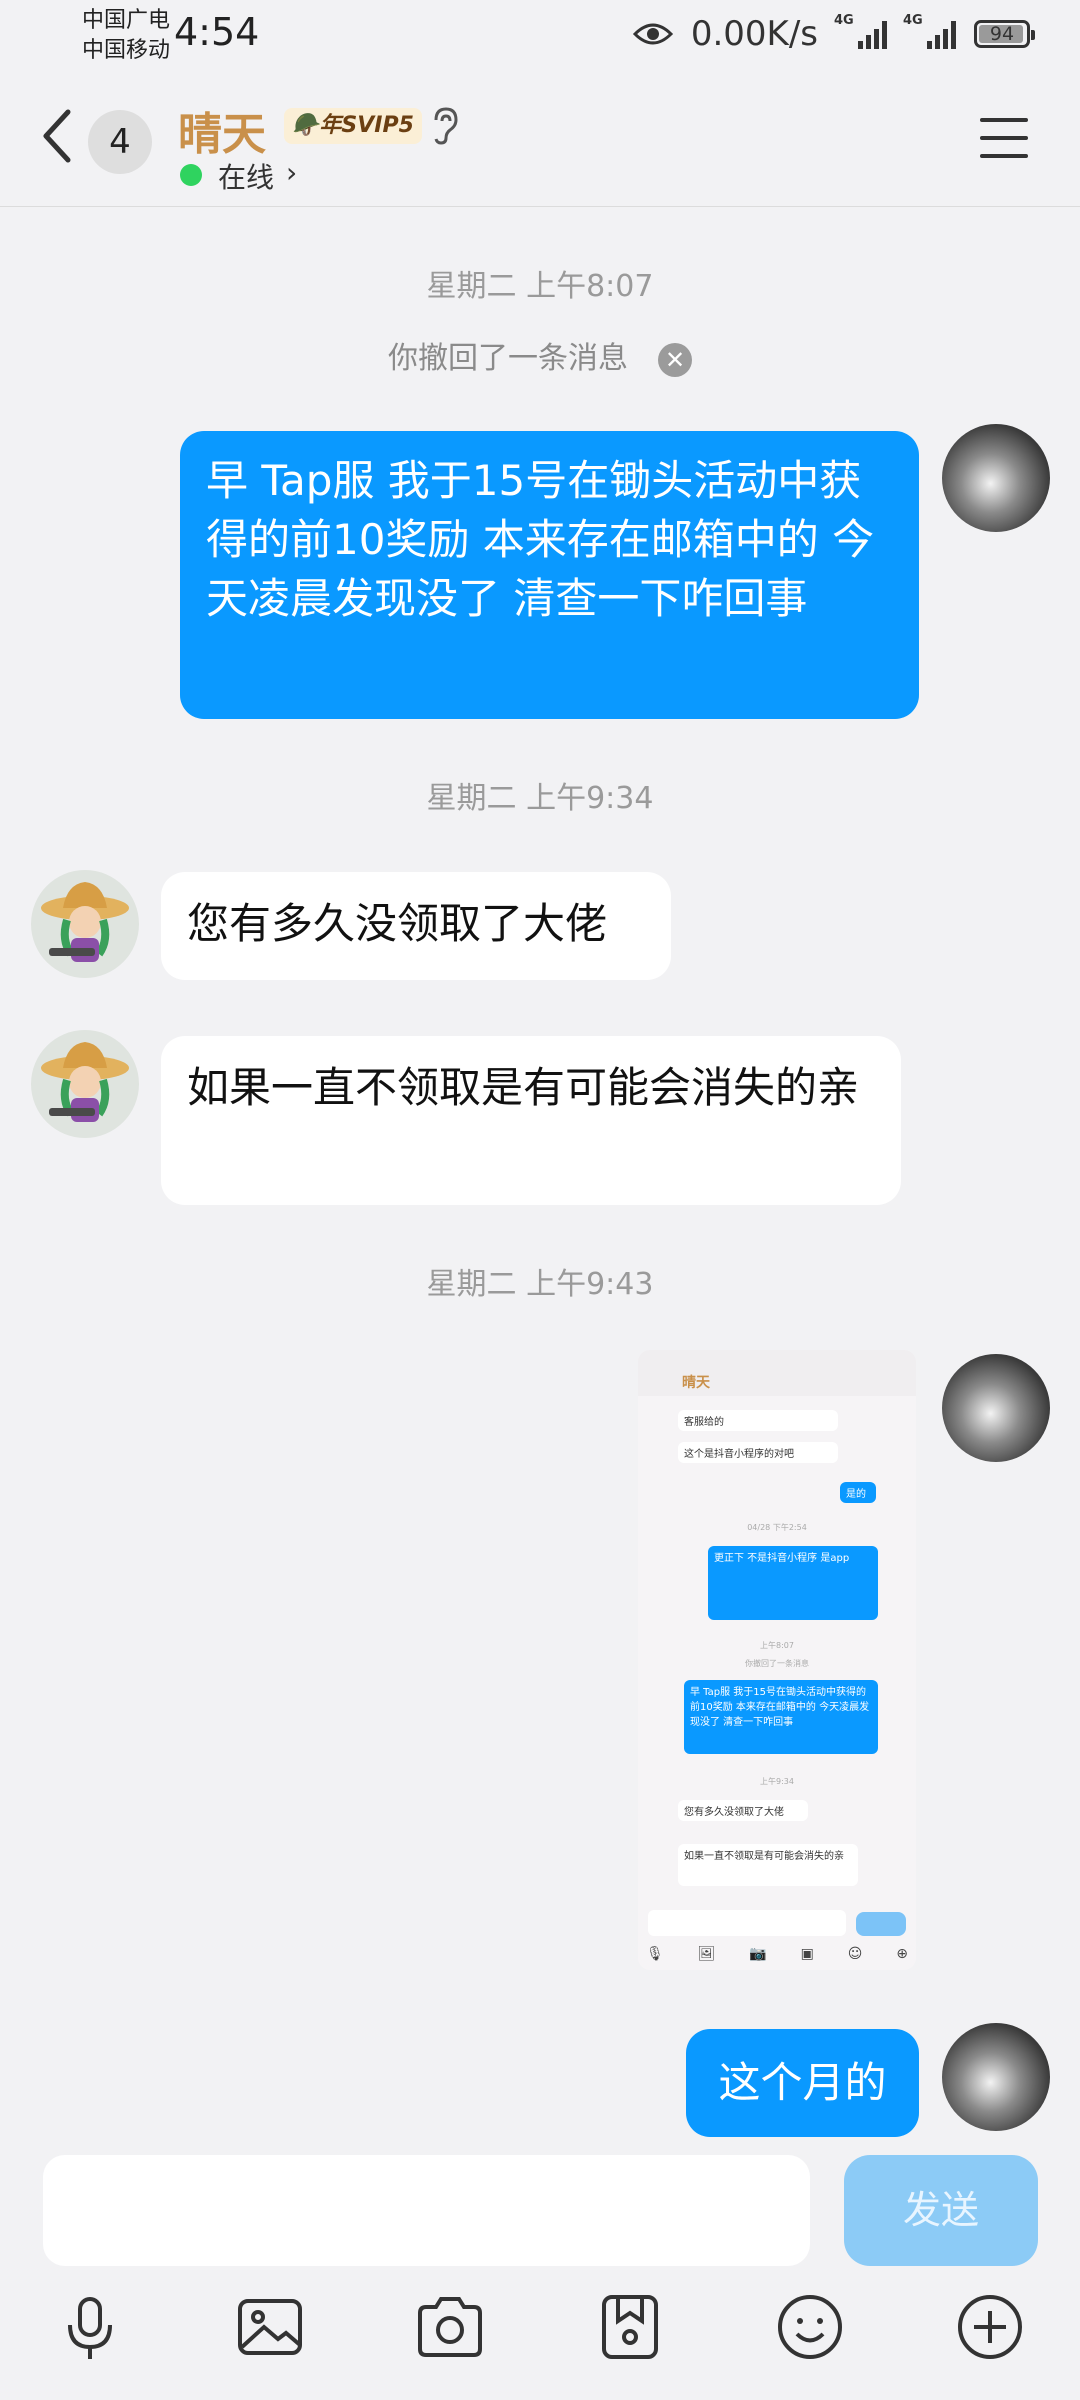 This screenshot has height=2400, width=1080. I want to click on signal-icon: 4G, so click(860, 31).